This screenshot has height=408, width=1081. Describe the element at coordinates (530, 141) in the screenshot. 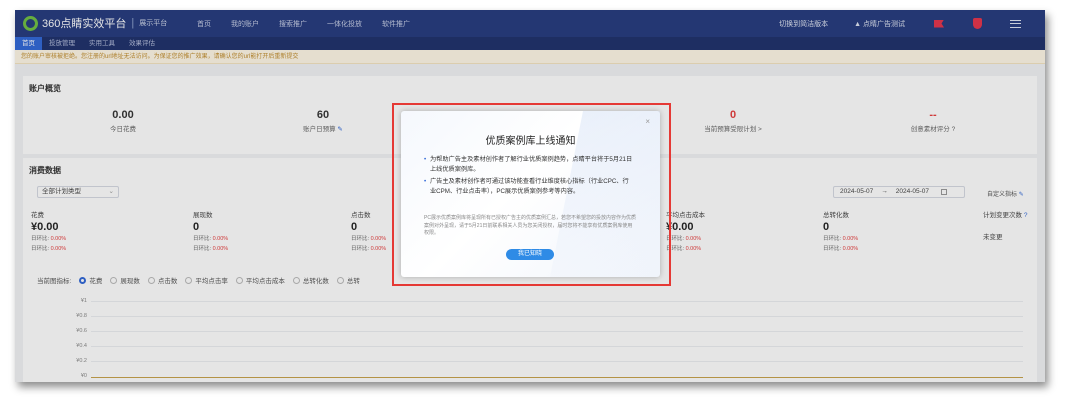

I see `modal-title: 优质案例库上线通知` at that location.